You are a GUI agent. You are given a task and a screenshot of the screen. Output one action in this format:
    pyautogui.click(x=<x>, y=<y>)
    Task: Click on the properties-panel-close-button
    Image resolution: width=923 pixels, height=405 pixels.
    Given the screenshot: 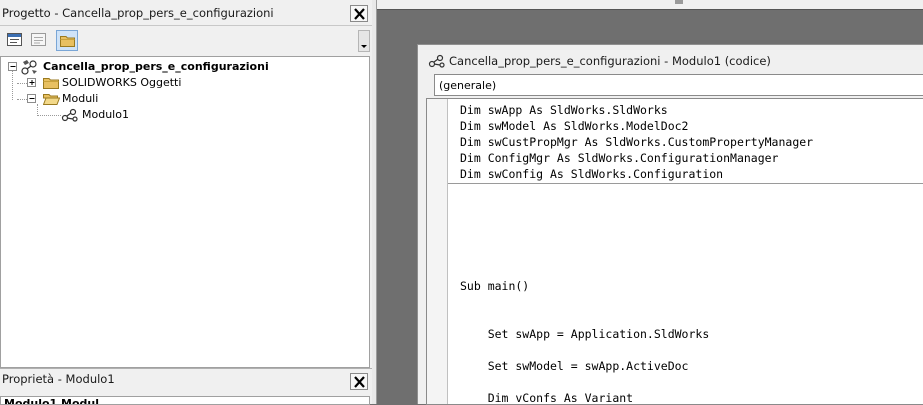 What is the action you would take?
    pyautogui.click(x=359, y=381)
    